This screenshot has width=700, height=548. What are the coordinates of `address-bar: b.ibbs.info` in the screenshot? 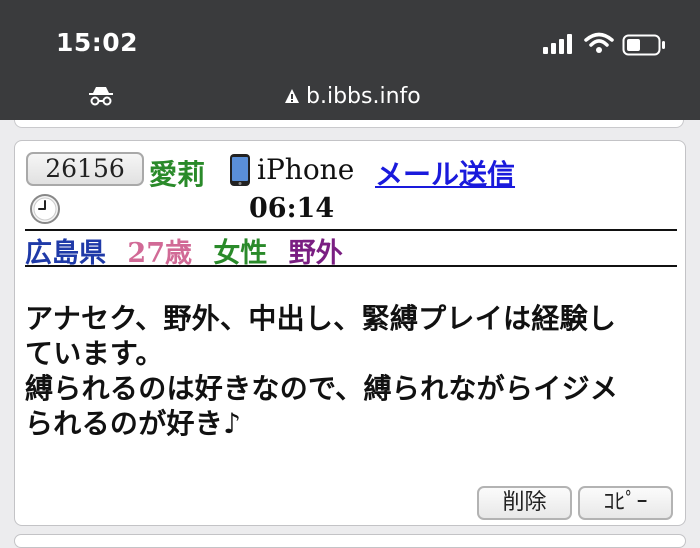 It's located at (352, 96).